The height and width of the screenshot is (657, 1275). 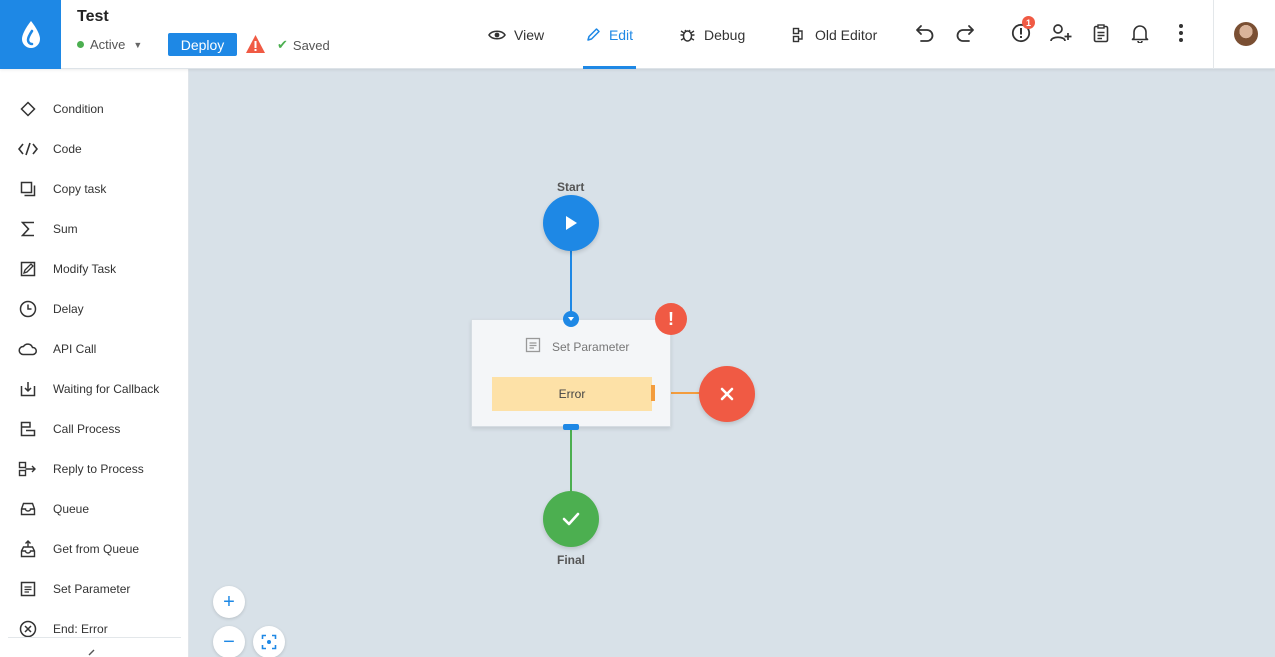 I want to click on sidebar-item-condition: Condition, so click(x=94, y=109).